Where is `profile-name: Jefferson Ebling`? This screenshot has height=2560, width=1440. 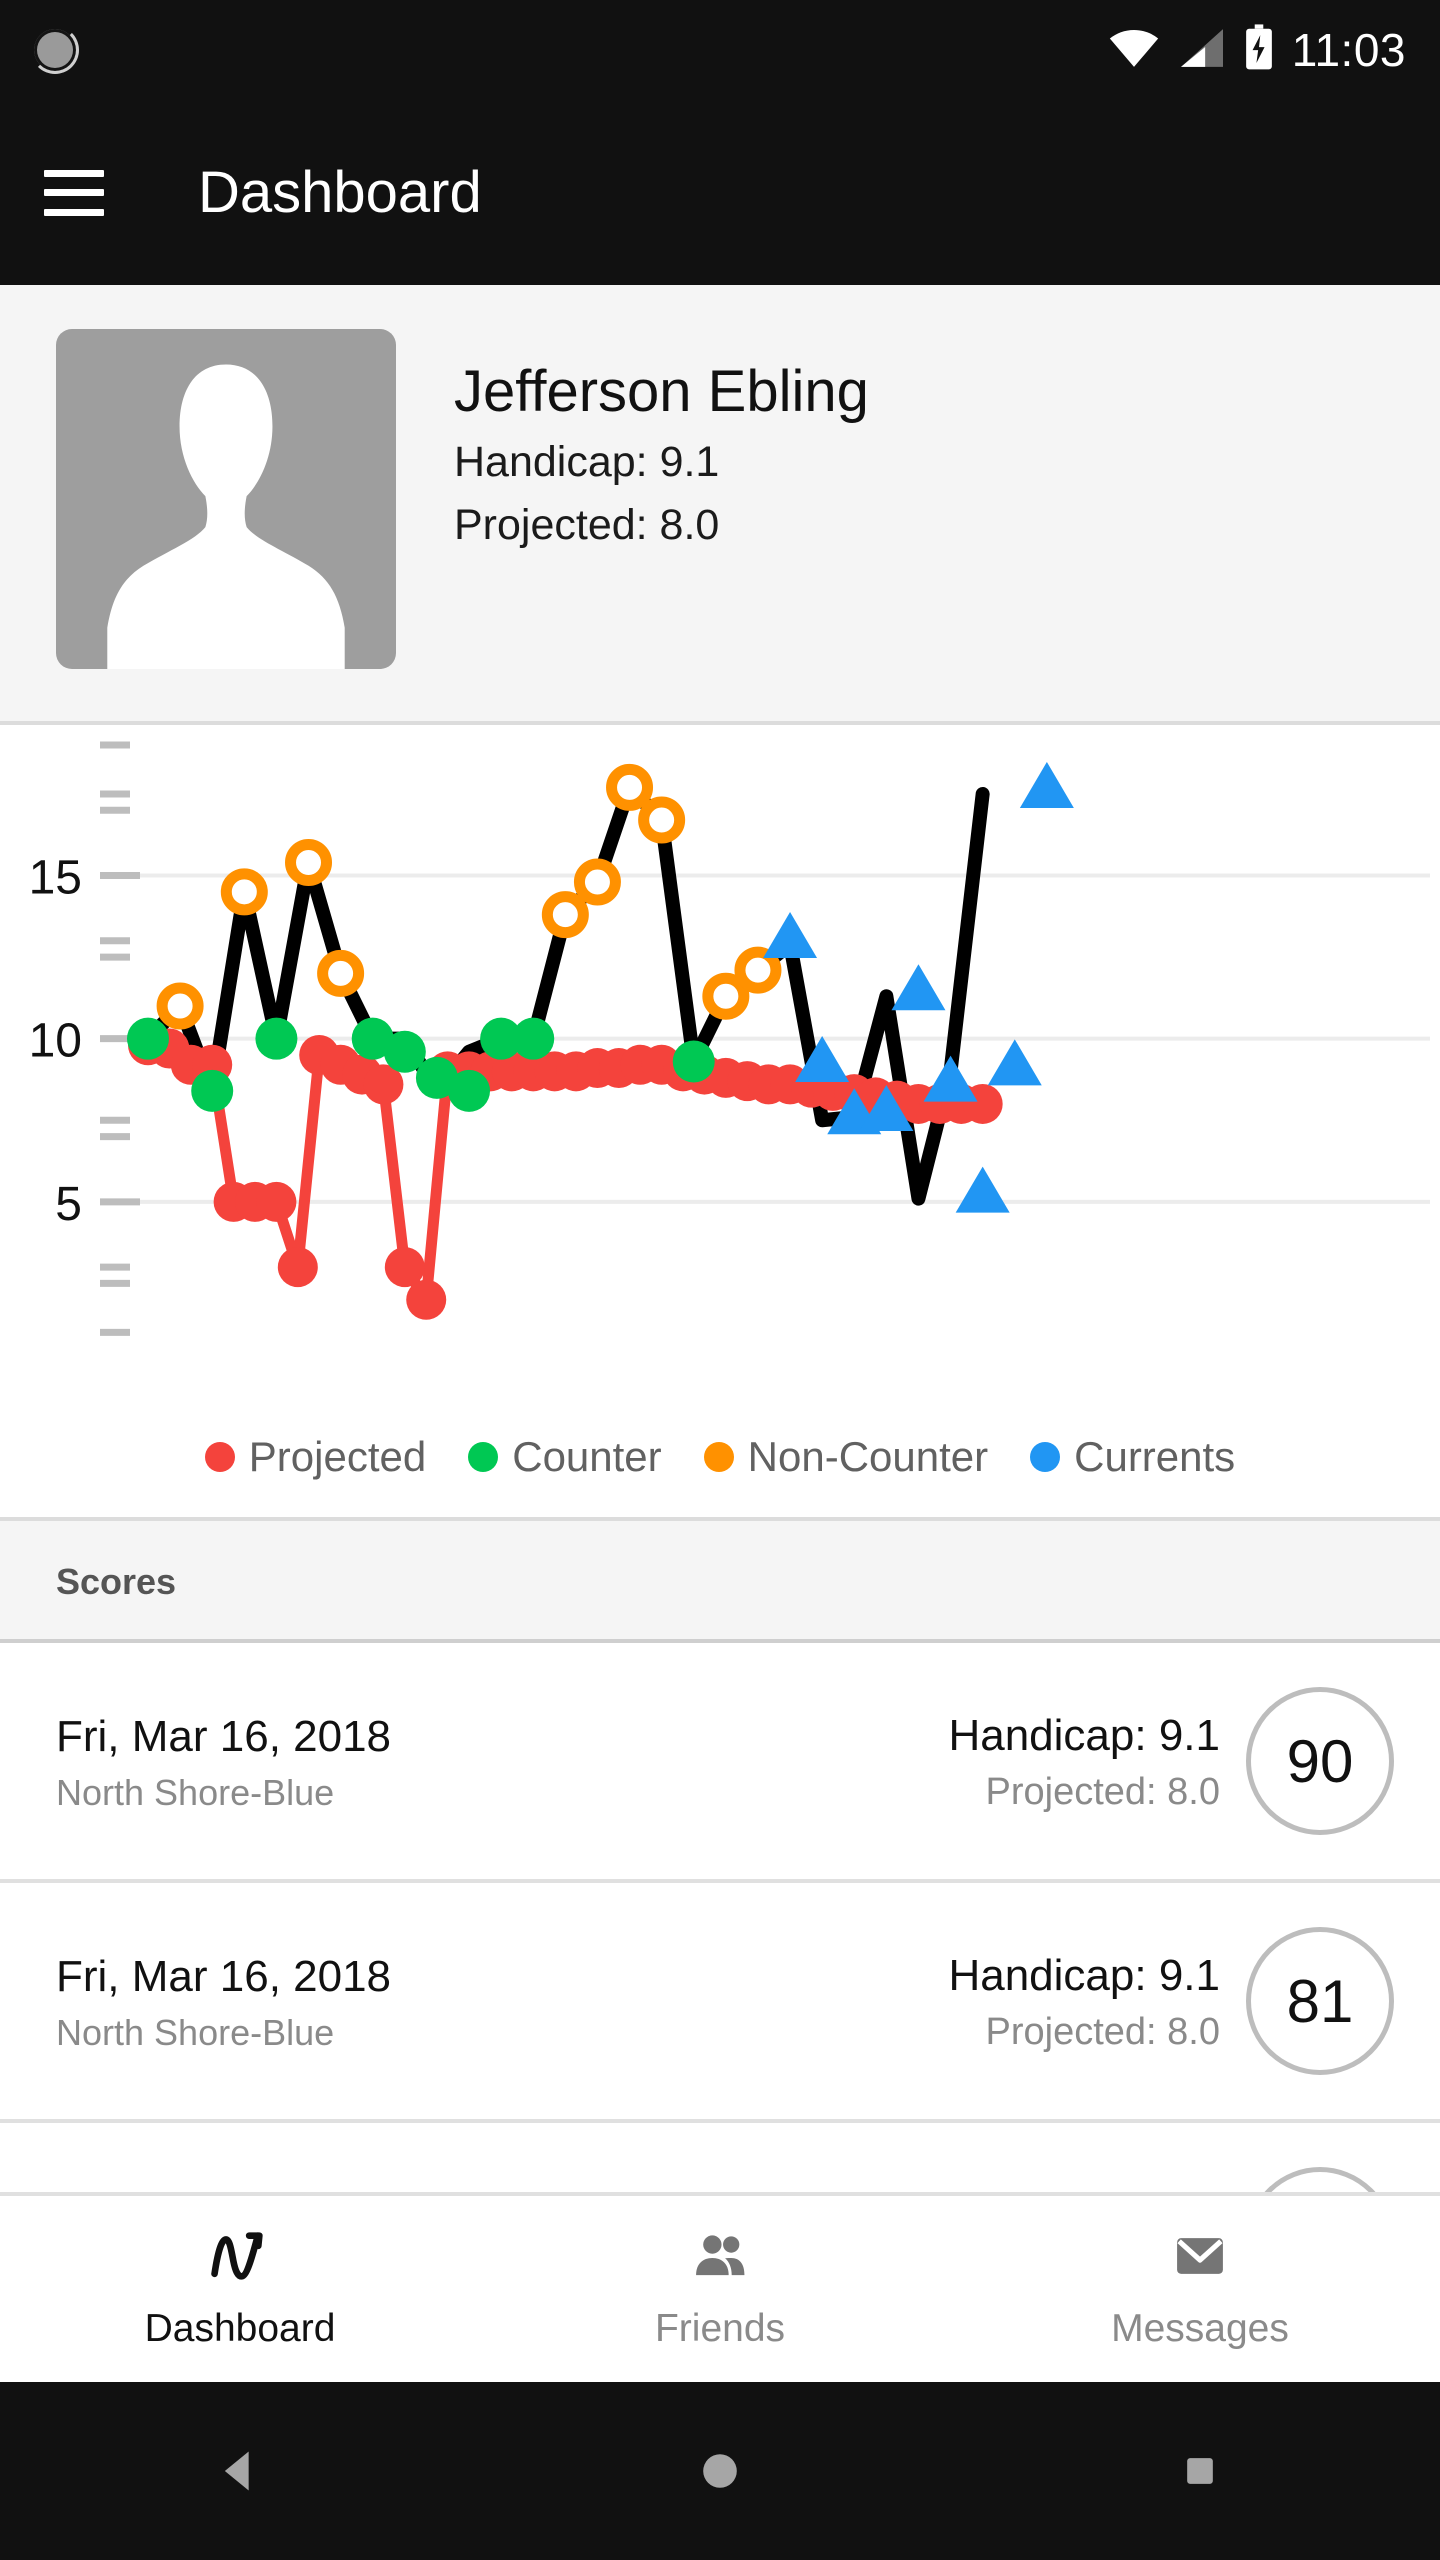 profile-name: Jefferson Ebling is located at coordinates (661, 391).